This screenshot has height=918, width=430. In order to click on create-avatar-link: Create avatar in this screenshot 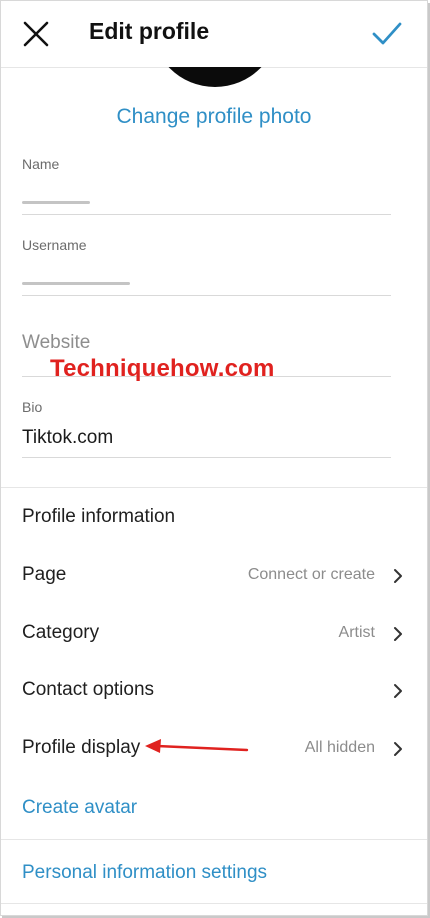, I will do `click(79, 808)`.